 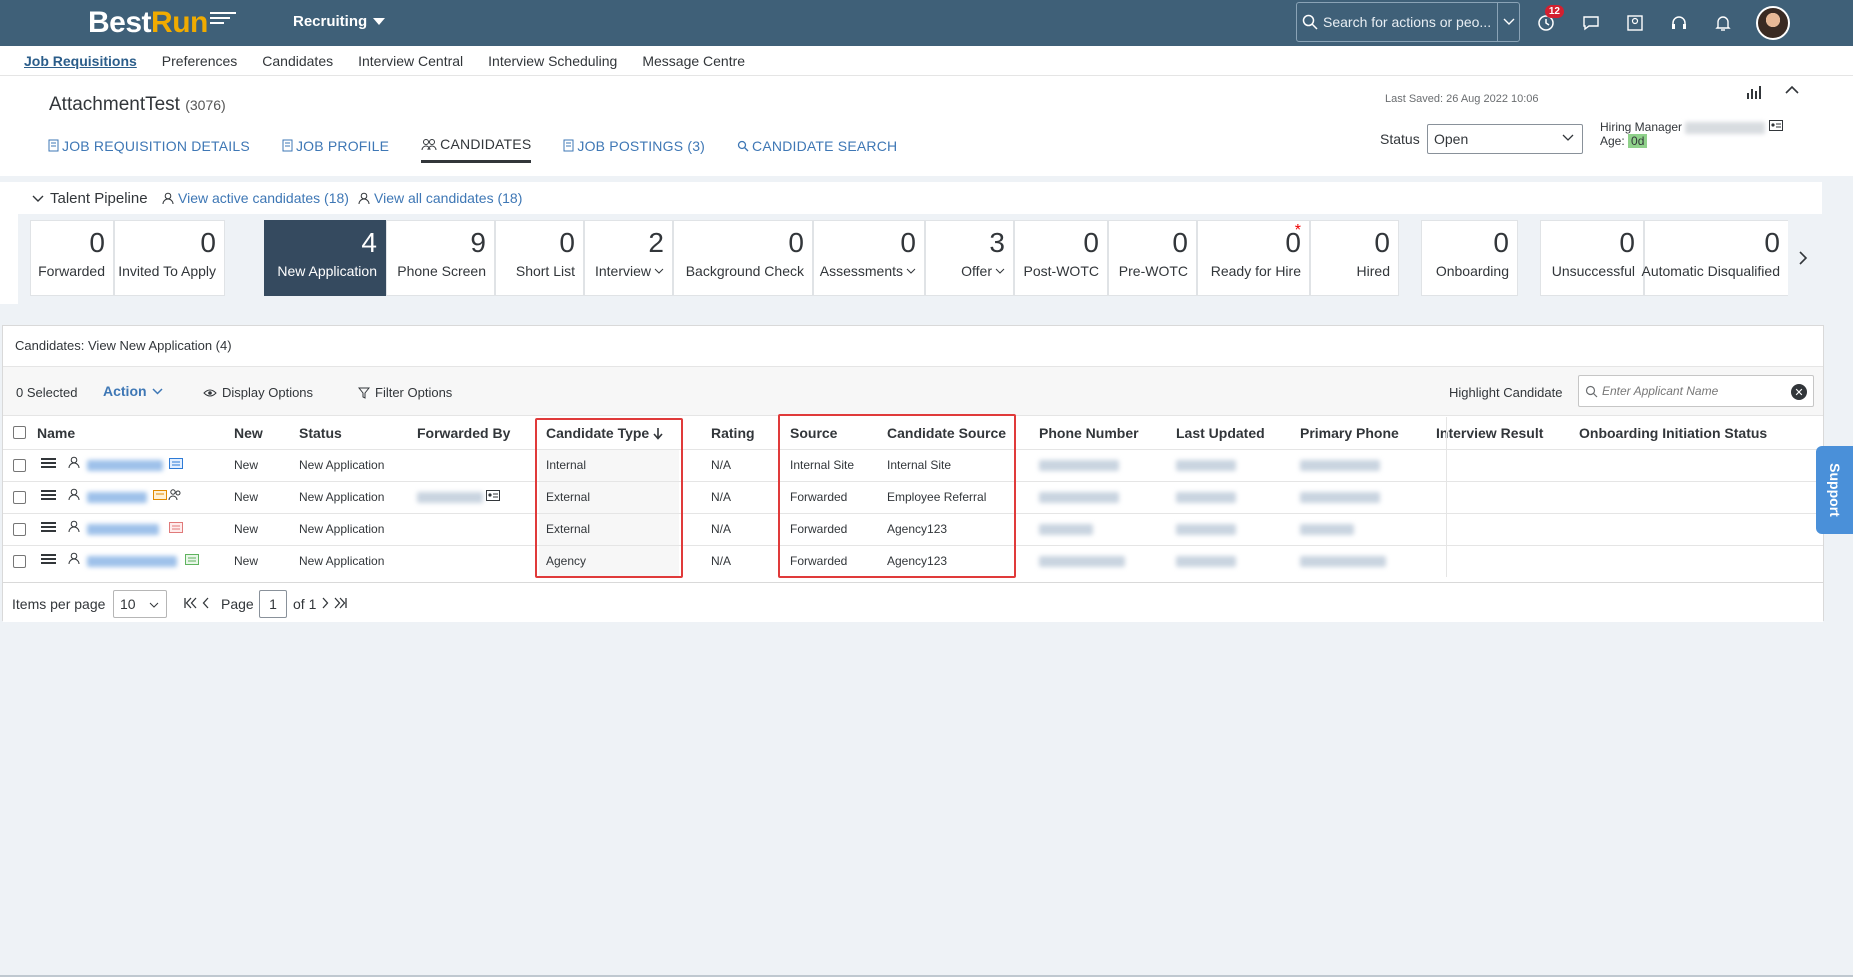 I want to click on people-button, so click(x=1635, y=23).